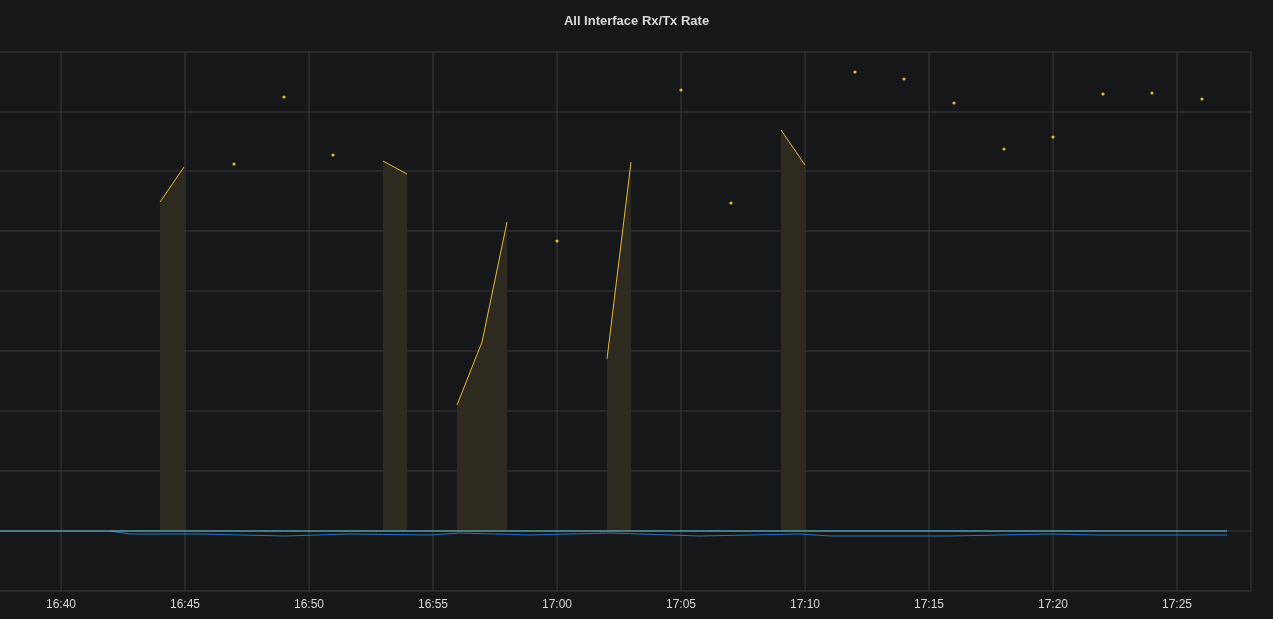 This screenshot has height=619, width=1273. Describe the element at coordinates (309, 604) in the screenshot. I see `x-tick-label: 16:50` at that location.